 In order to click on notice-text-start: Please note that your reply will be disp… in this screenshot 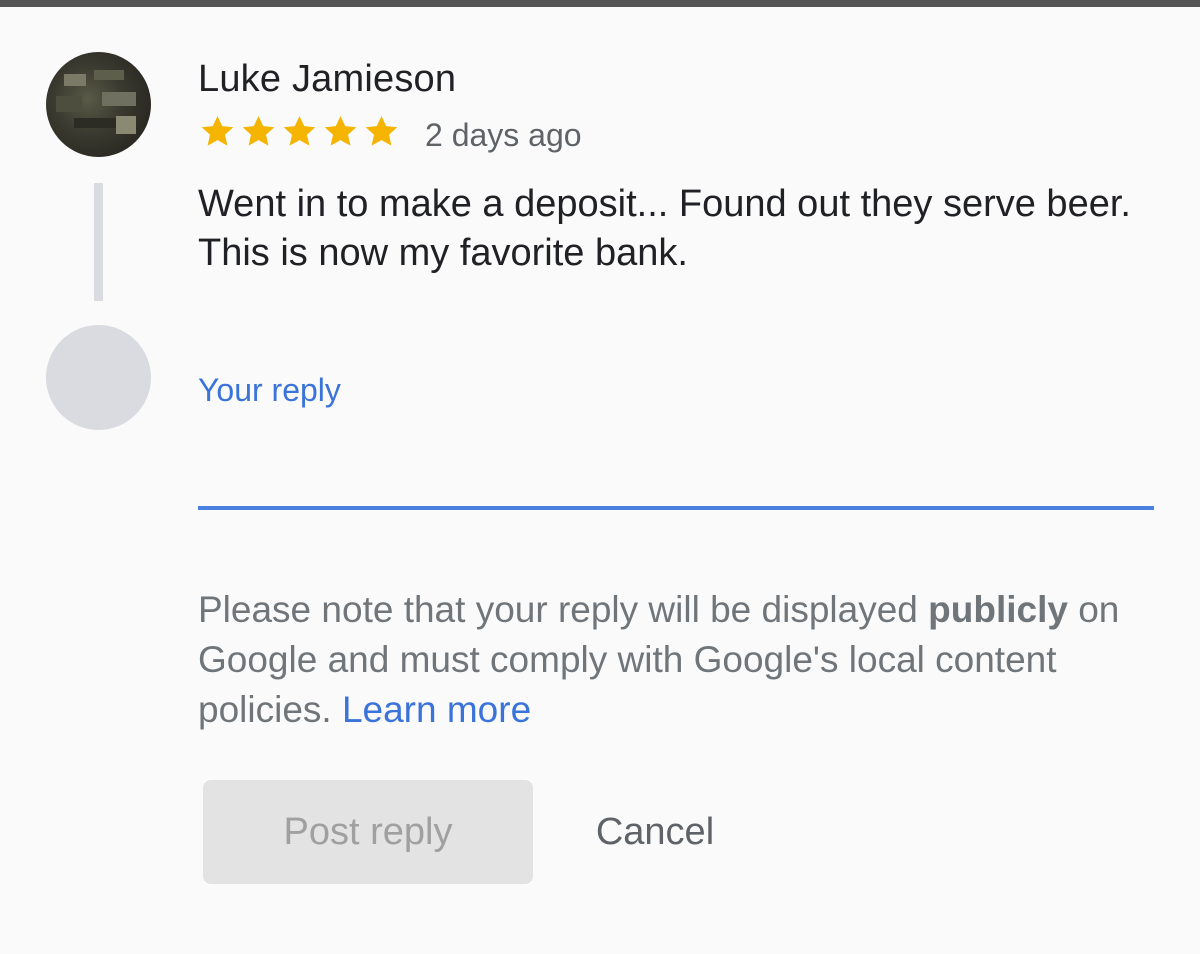, I will do `click(563, 609)`.